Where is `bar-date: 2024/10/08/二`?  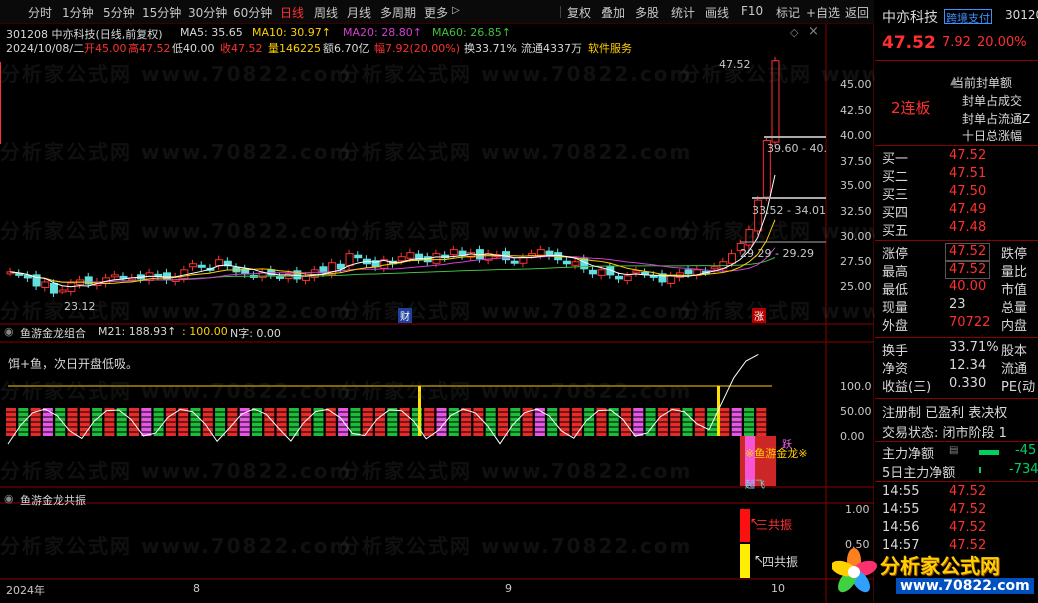 bar-date: 2024/10/08/二 is located at coordinates (45, 48).